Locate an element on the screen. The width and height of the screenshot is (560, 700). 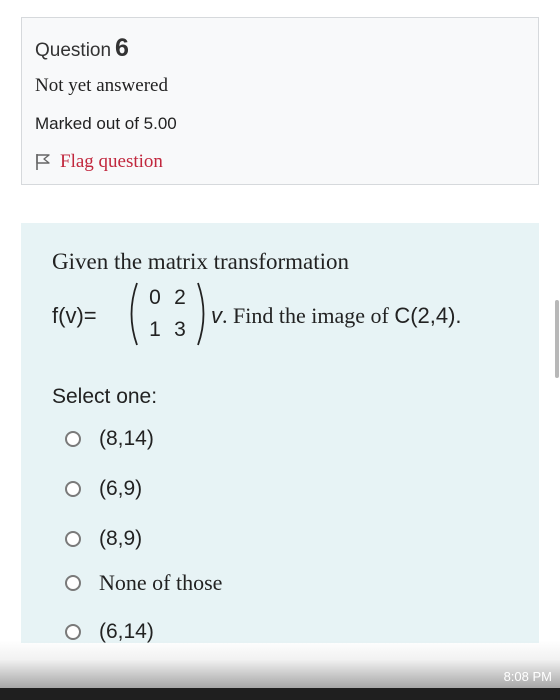
scrollbar-thumb is located at coordinates (557, 339).